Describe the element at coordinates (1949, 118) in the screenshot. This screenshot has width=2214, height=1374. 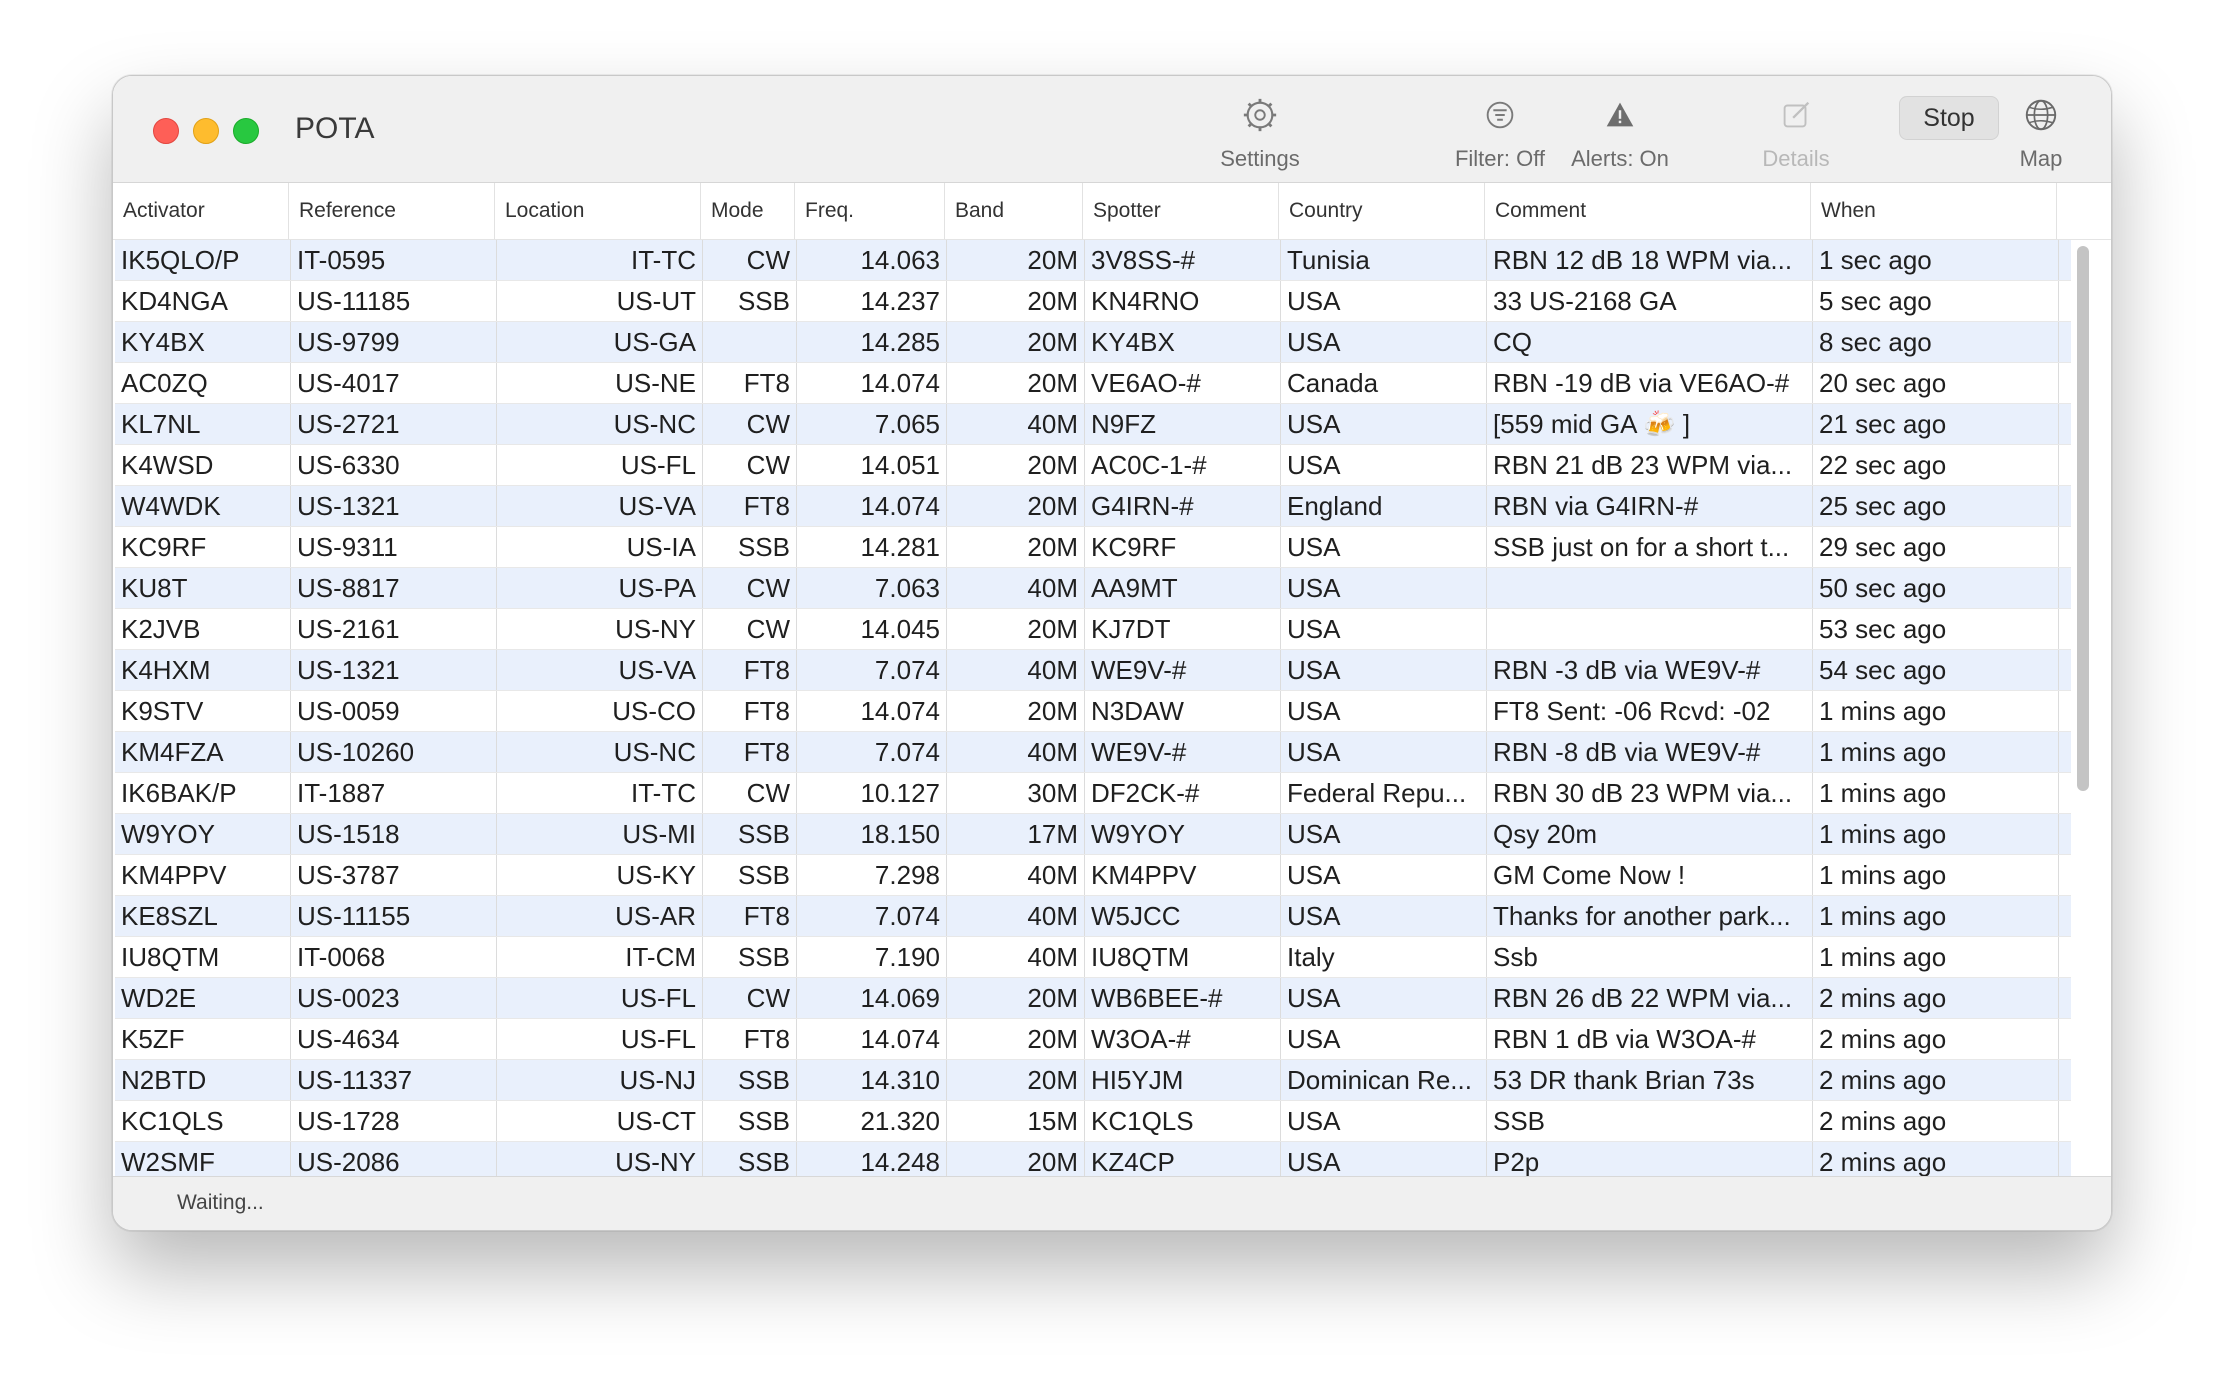
I see `stop-button: Stop` at that location.